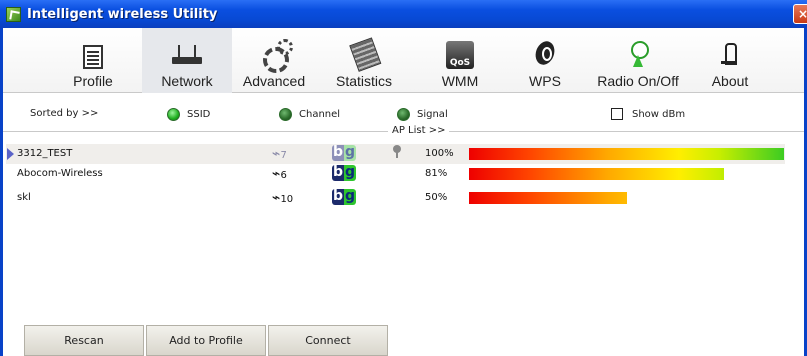 The height and width of the screenshot is (356, 807). I want to click on network-icon, so click(187, 54).